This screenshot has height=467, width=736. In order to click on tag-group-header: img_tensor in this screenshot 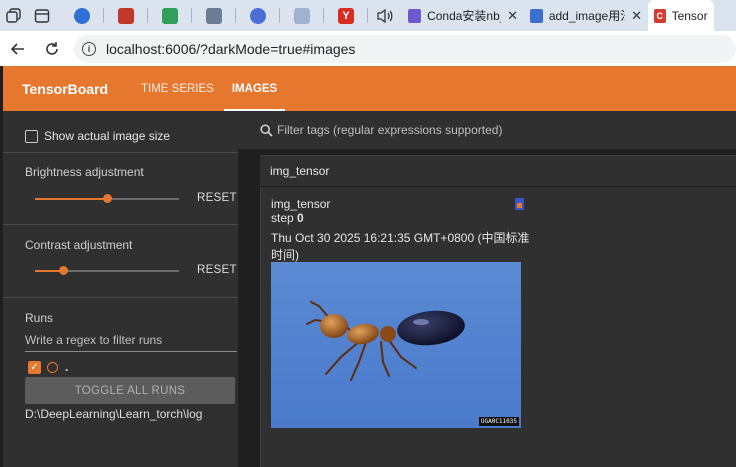, I will do `click(498, 170)`.